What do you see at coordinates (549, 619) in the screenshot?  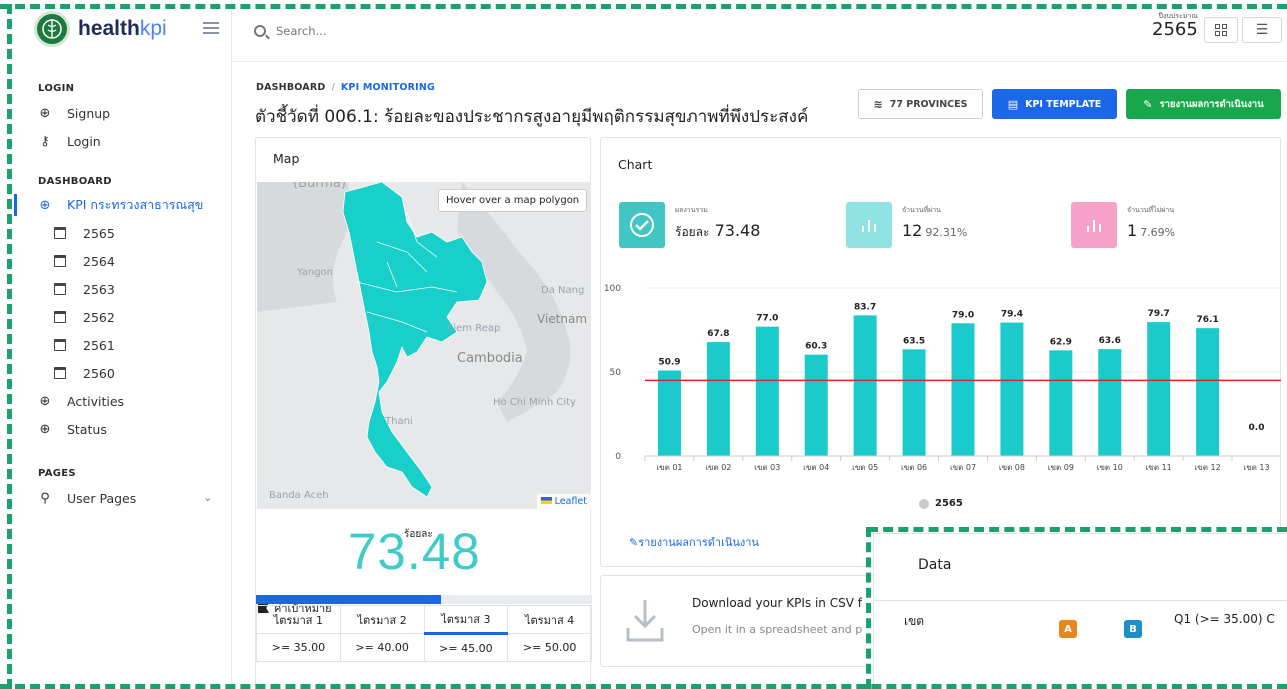 I see `quarter-header: ไตรมาส 4` at bounding box center [549, 619].